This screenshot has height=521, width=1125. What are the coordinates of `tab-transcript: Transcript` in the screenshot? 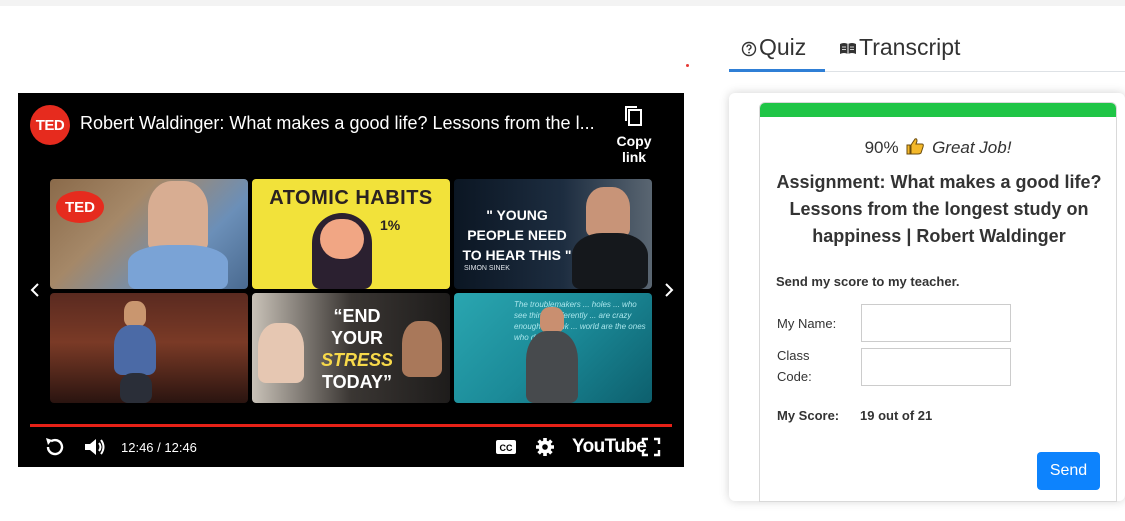 It's located at (899, 47).